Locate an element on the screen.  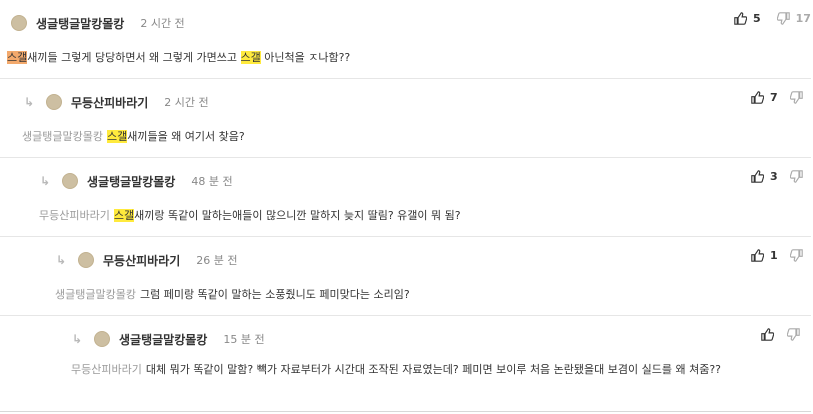
comment-body: 스갤새끼들 그렇게 당당하면서 왜 그렇게 가면쓰고 스갤 아닌척을 ㅈ나함?? is located at coordinates (178, 57).